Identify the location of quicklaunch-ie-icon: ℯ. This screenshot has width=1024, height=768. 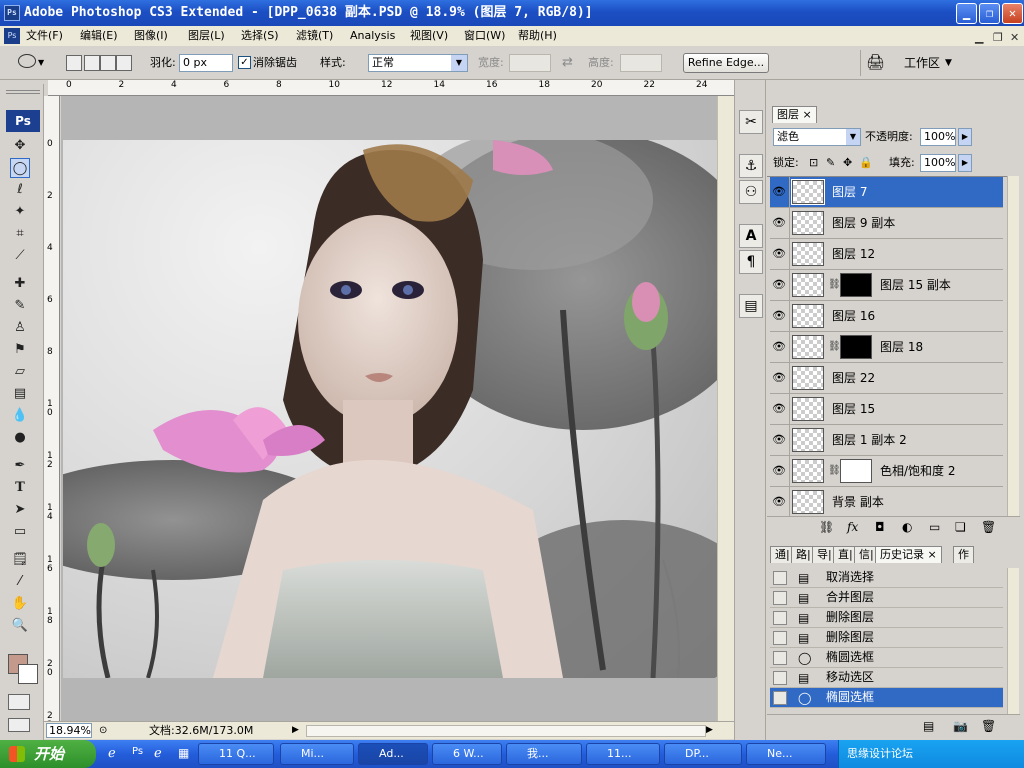
(112, 753).